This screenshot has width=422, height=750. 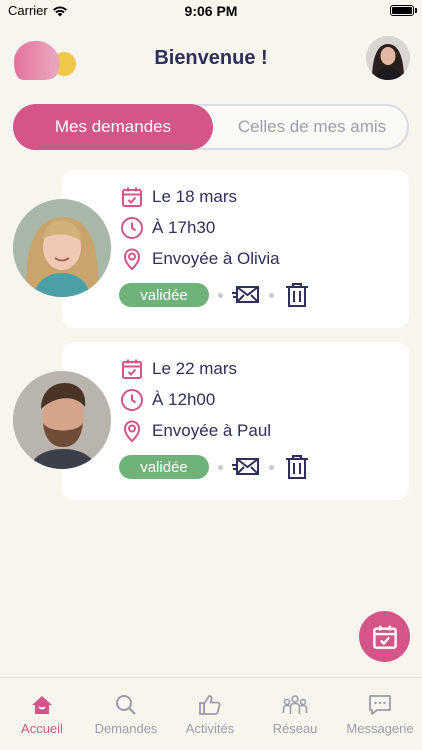 What do you see at coordinates (195, 196) in the screenshot?
I see `request-date: Le 18 mars` at bounding box center [195, 196].